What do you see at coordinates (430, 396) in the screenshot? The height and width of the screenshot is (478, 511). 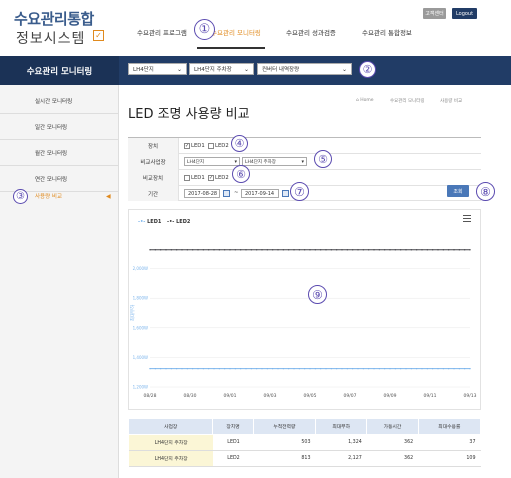 I see `x-tick-label: 09/11` at bounding box center [430, 396].